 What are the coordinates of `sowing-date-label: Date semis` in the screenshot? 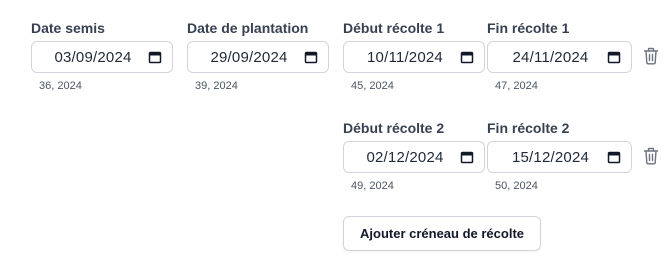 It's located at (68, 28).